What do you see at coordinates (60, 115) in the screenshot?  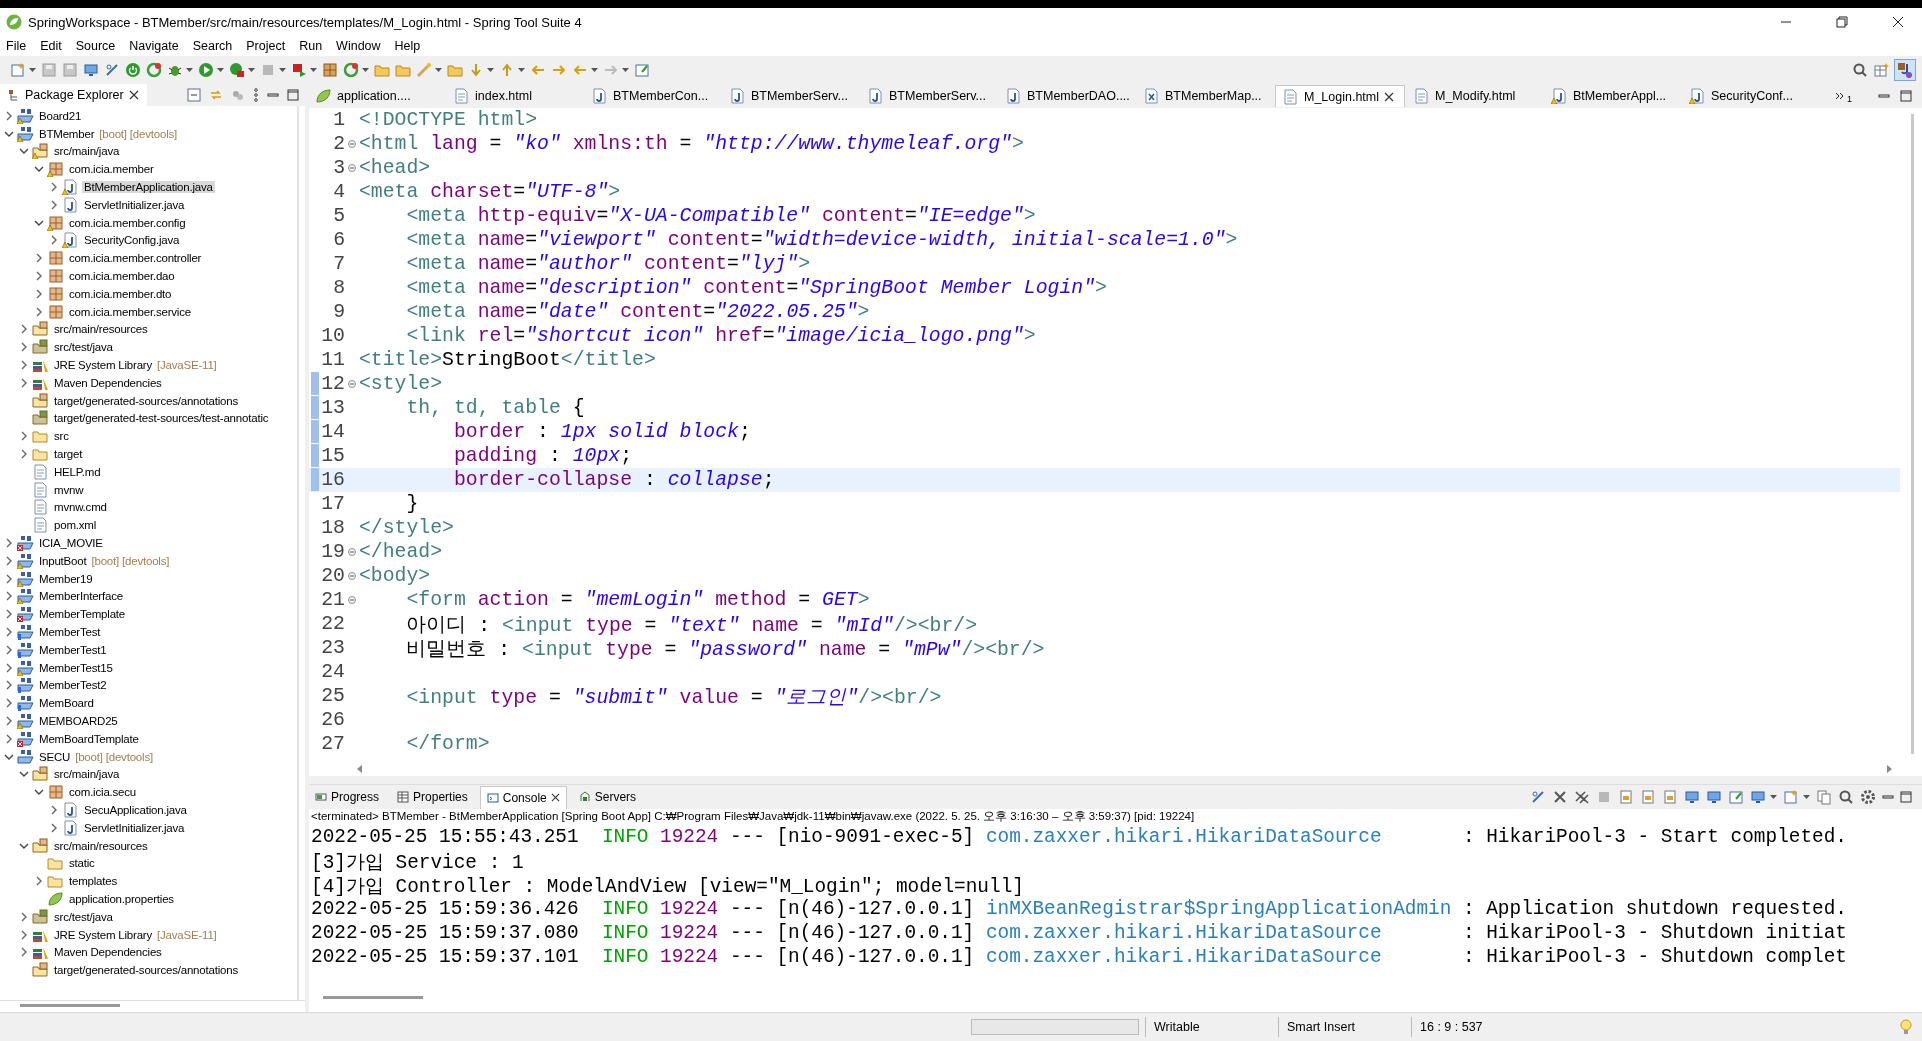 I see `tree-item: Board21` at bounding box center [60, 115].